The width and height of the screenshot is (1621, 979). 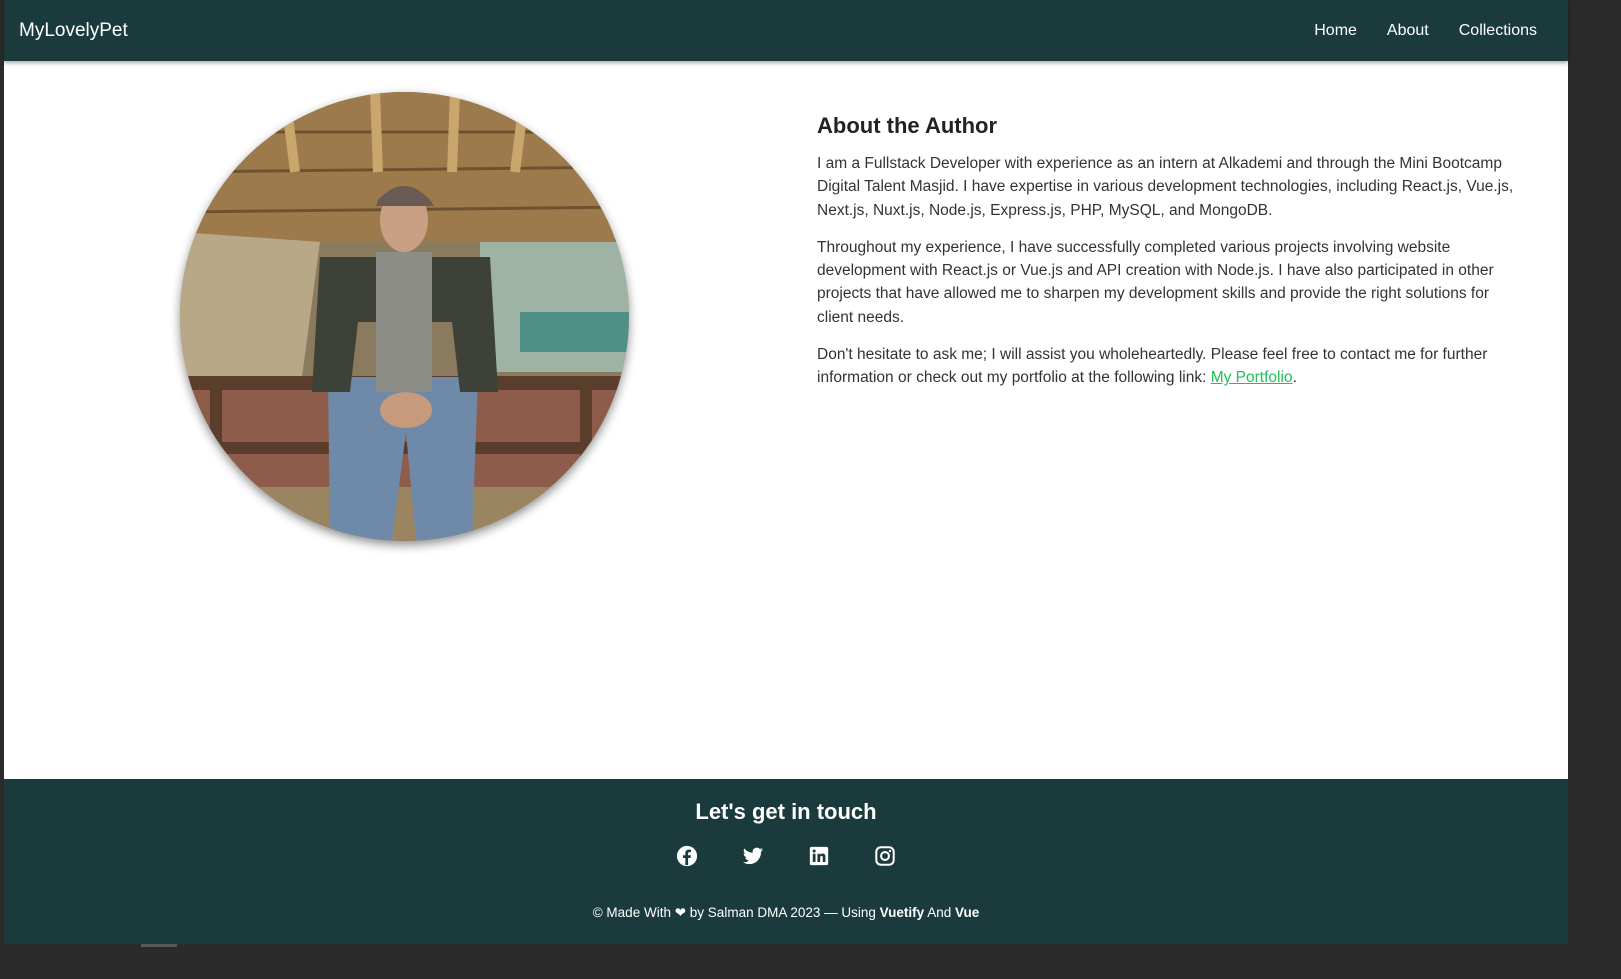 I want to click on footer-heading: Let's get in touch, so click(x=786, y=811).